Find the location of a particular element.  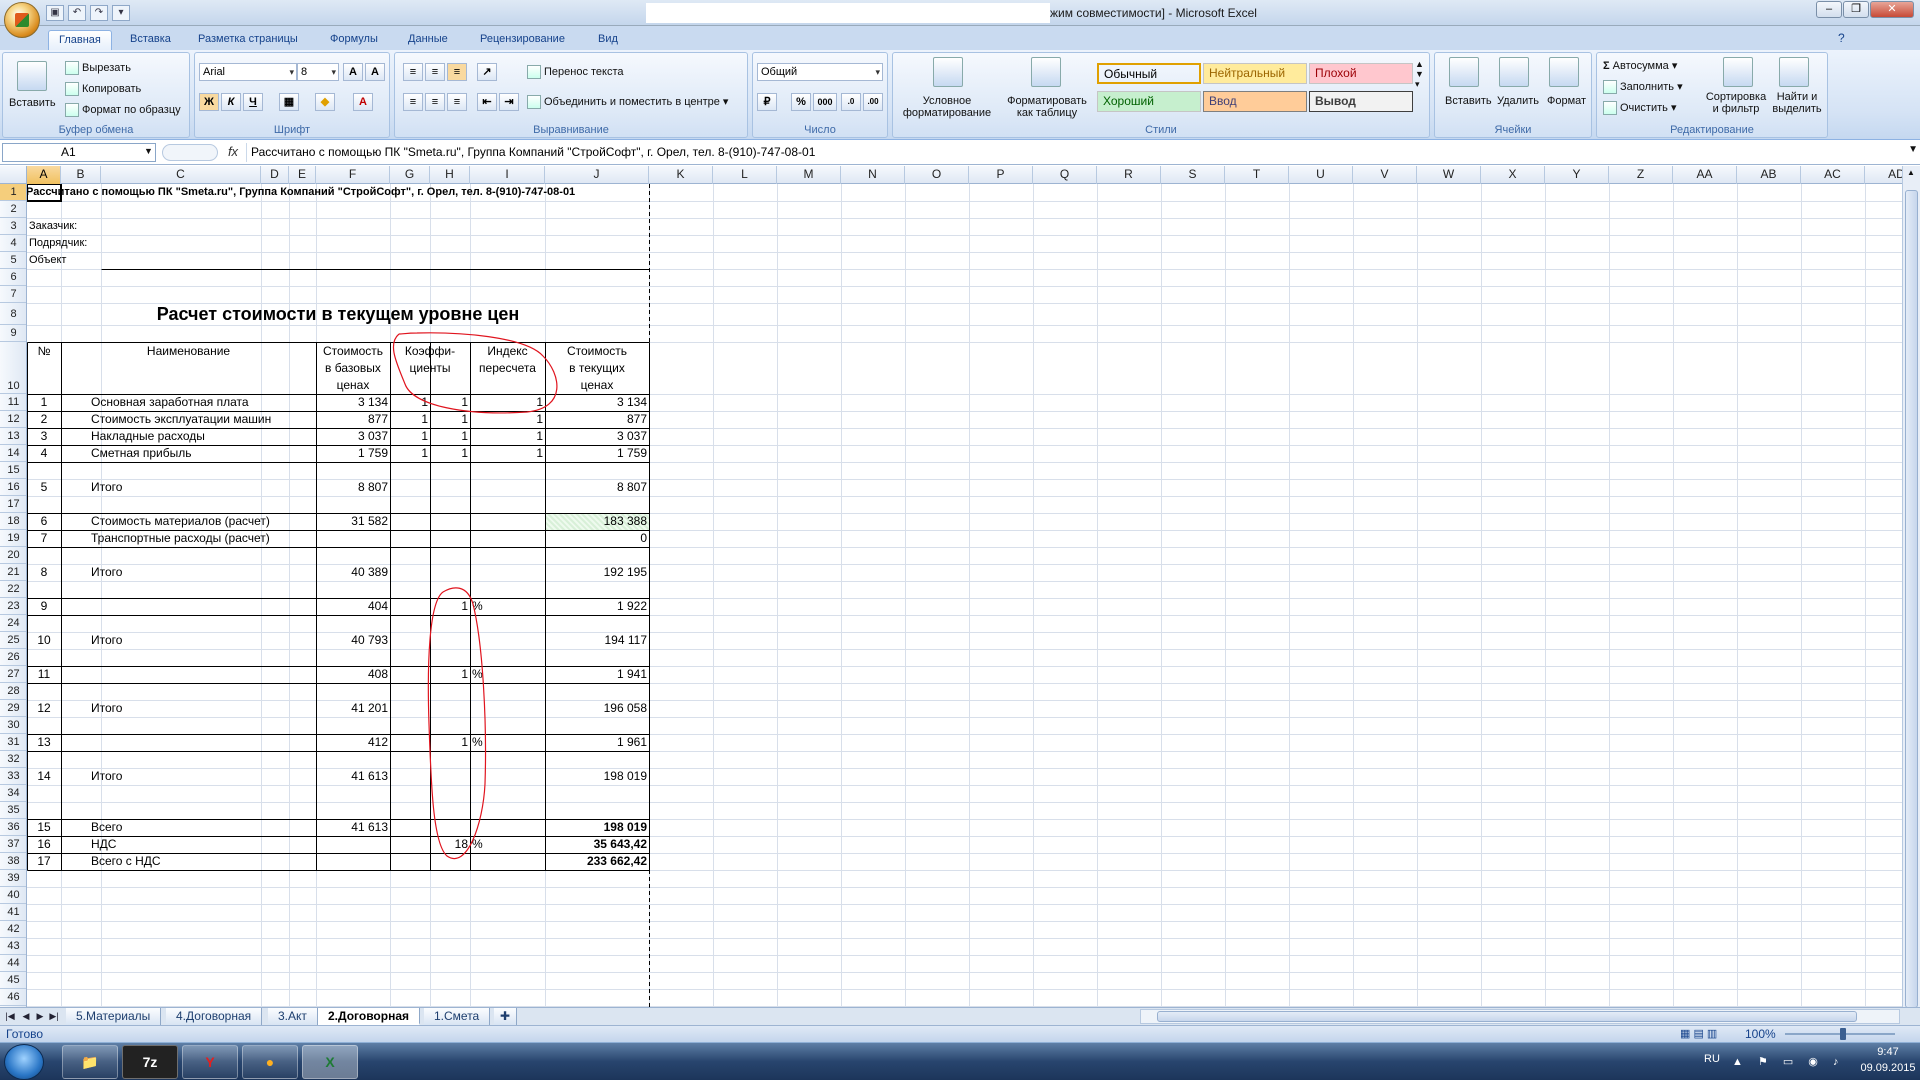

bold-button: Ж is located at coordinates (209, 102).